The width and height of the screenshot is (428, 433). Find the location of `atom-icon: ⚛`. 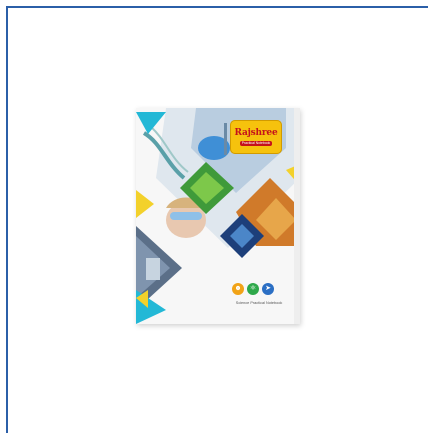

atom-icon: ⚛ is located at coordinates (253, 289).